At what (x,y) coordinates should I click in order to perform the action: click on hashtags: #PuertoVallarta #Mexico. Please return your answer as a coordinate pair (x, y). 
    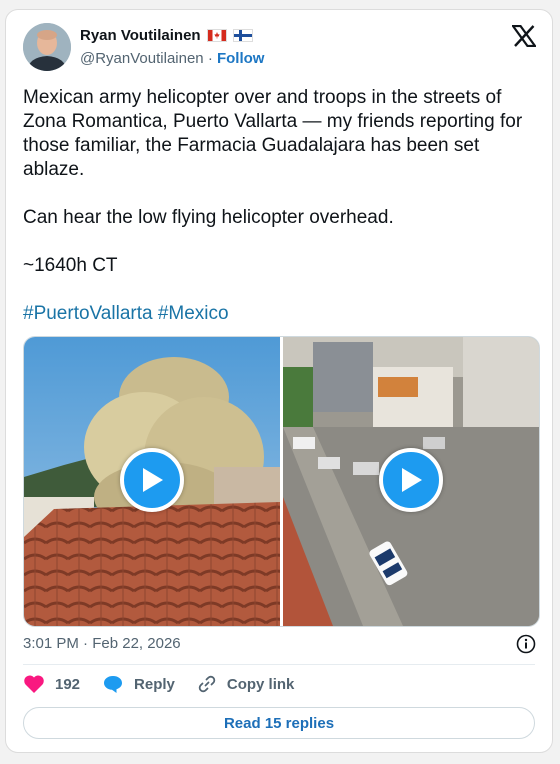
    Looking at the image, I should click on (281, 314).